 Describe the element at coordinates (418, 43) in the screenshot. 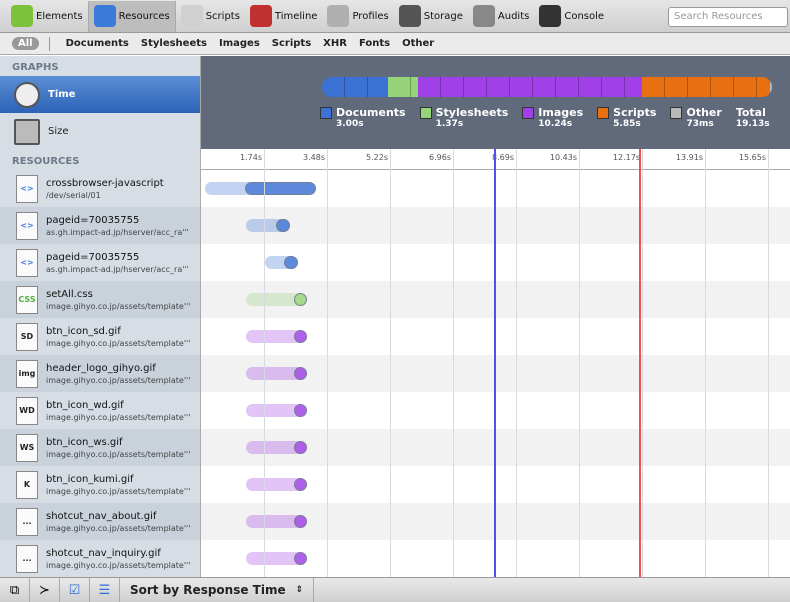

I see `filter-other: Other` at that location.